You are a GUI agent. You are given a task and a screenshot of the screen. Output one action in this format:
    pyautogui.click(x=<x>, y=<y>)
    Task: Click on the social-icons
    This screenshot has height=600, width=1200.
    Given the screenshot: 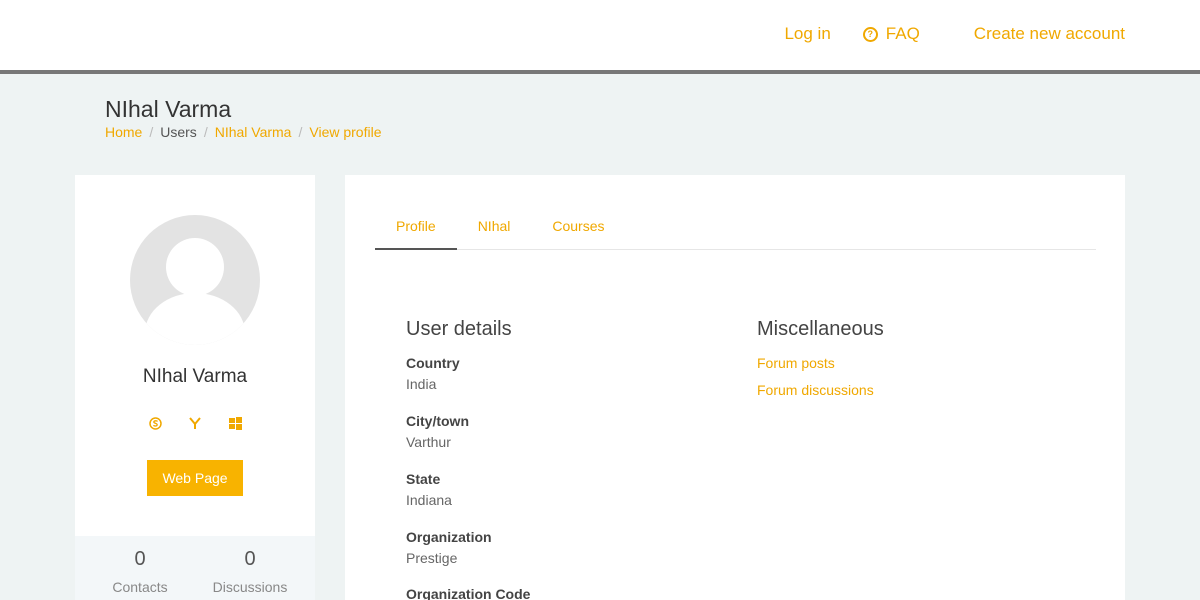 What is the action you would take?
    pyautogui.click(x=195, y=423)
    